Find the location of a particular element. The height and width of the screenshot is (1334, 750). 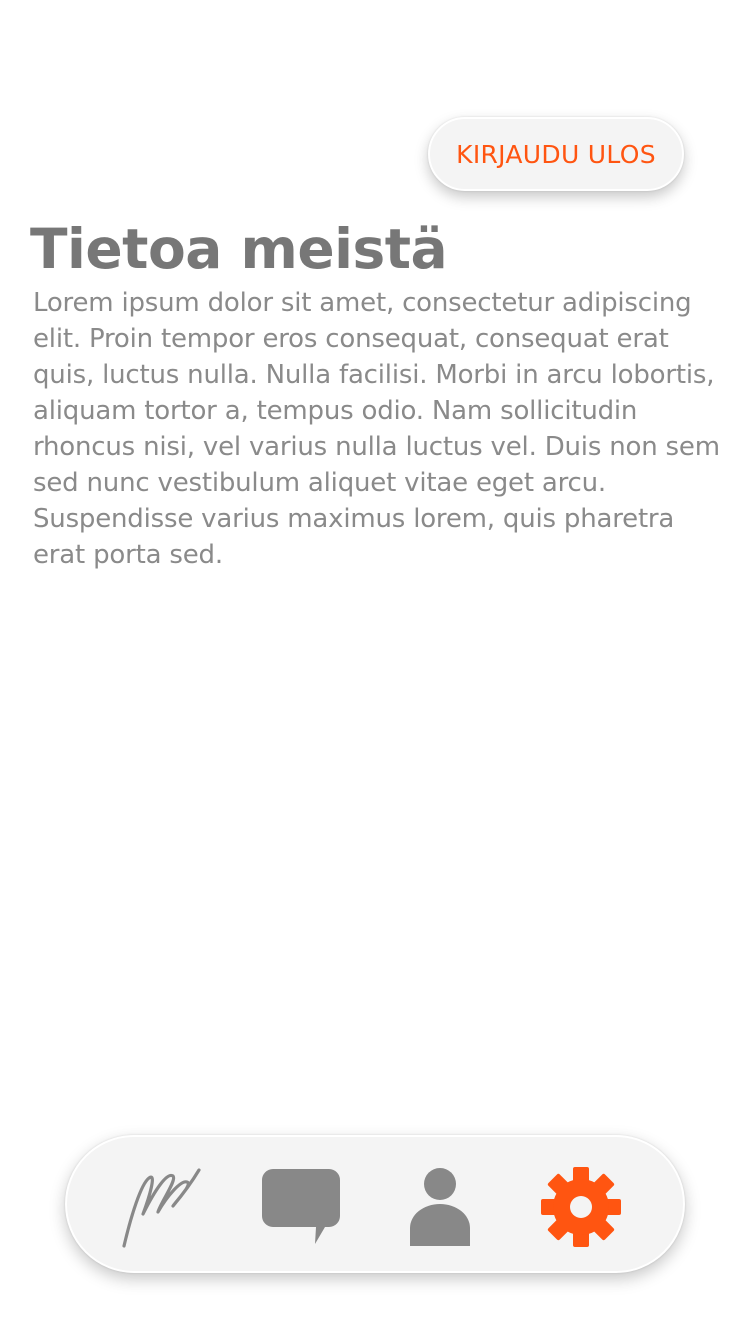

chat-bubble-icon is located at coordinates (301, 1206).